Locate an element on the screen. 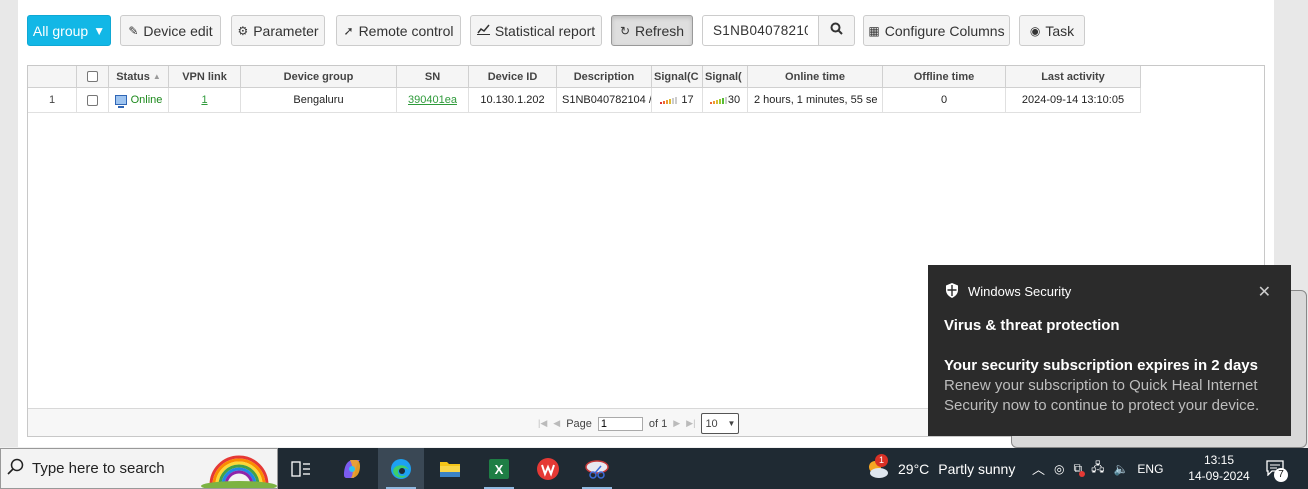  statistical-report-button: Statistical report is located at coordinates (536, 30).